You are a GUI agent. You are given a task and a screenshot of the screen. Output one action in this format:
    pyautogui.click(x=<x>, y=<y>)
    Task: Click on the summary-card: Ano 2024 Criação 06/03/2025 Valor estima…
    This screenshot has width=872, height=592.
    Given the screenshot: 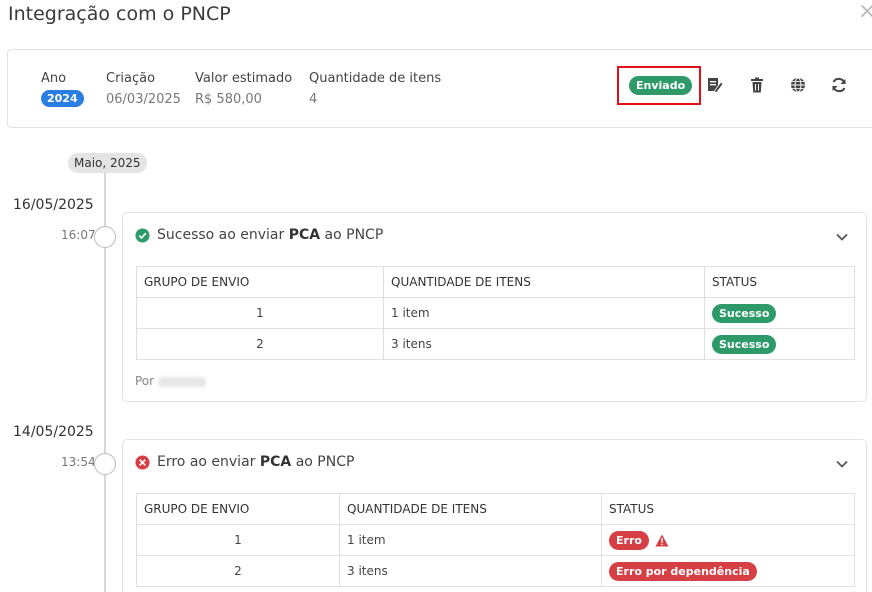 What is the action you would take?
    pyautogui.click(x=439, y=88)
    